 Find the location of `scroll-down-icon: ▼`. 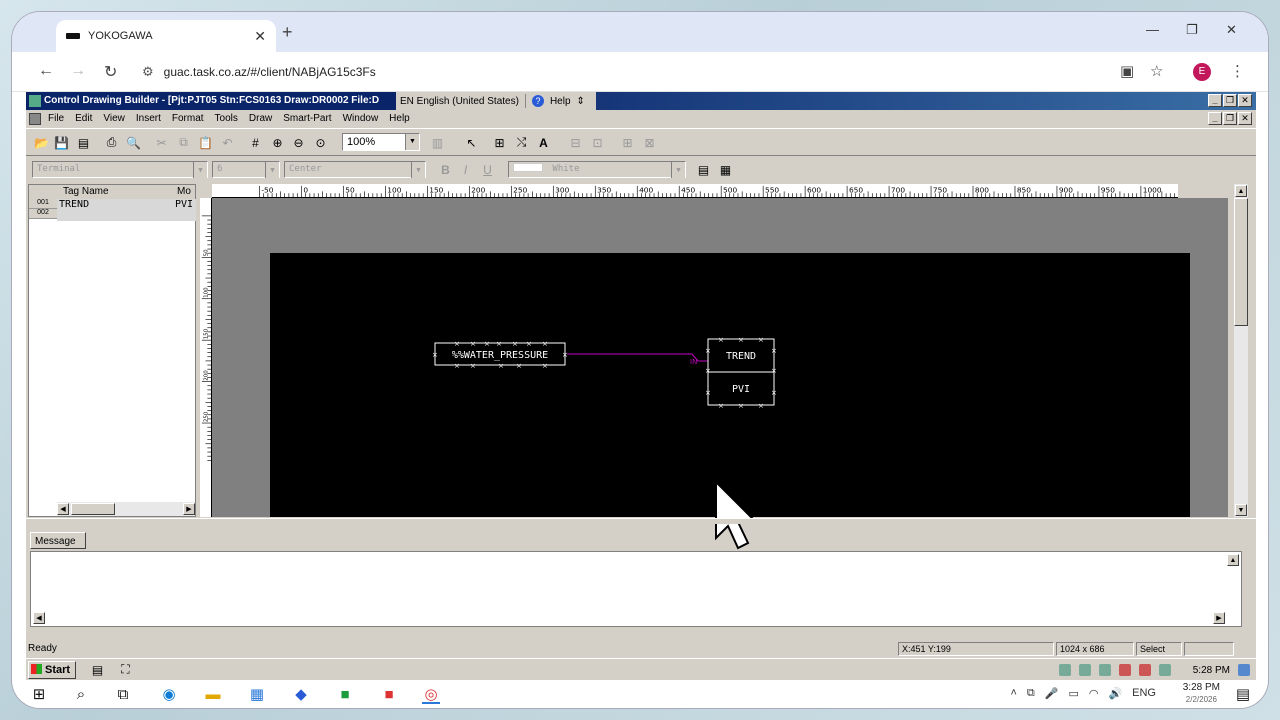

scroll-down-icon: ▼ is located at coordinates (1241, 510).